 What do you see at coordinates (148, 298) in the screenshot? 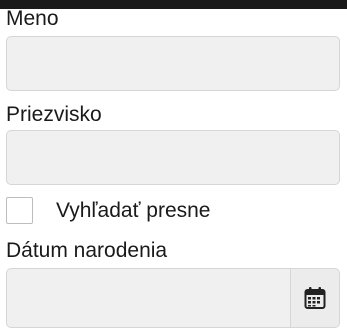
I see `birth-date-field` at bounding box center [148, 298].